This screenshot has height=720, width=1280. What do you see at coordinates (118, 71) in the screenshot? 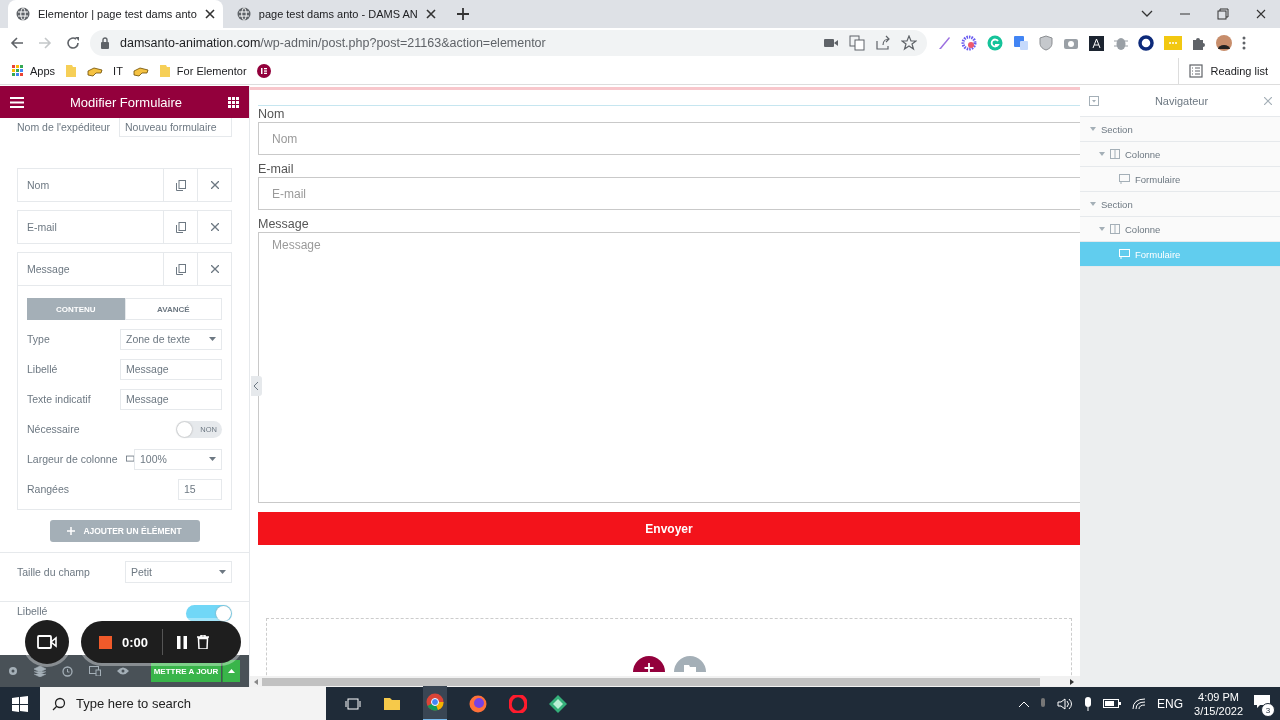
I see `bookmark-link: IT` at bounding box center [118, 71].